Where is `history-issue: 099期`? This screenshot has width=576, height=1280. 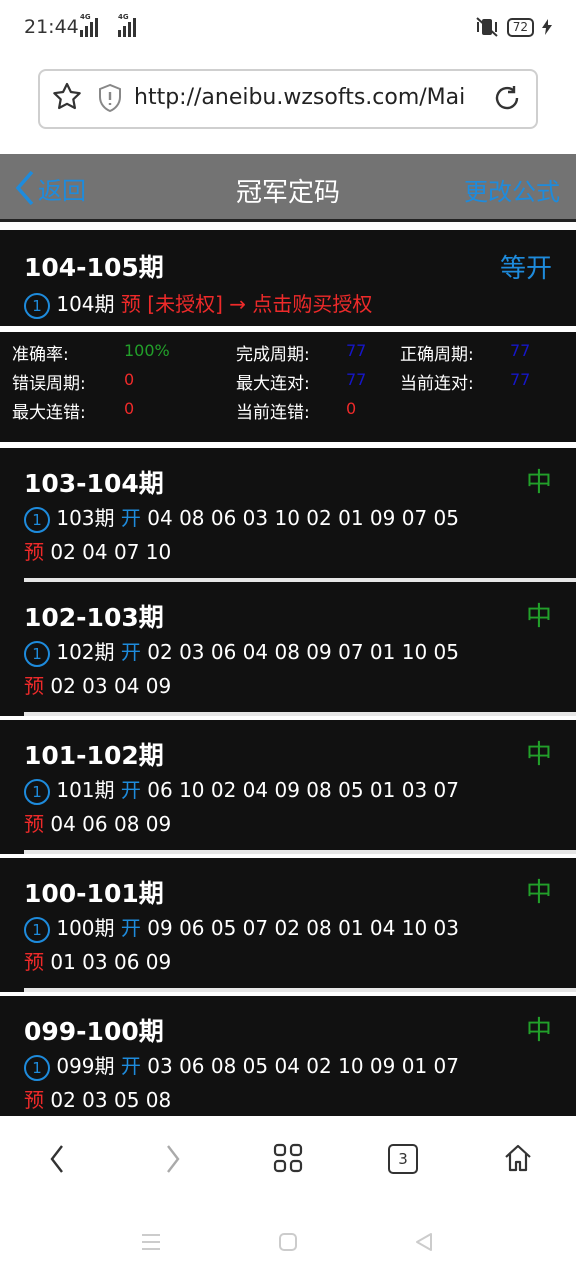 history-issue: 099期 is located at coordinates (85, 1066).